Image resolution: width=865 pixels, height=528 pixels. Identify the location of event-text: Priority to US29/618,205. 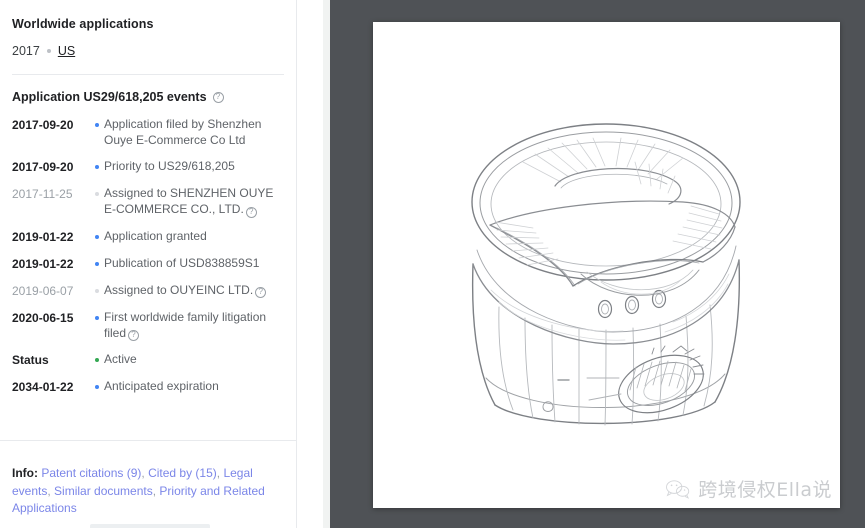
(194, 166).